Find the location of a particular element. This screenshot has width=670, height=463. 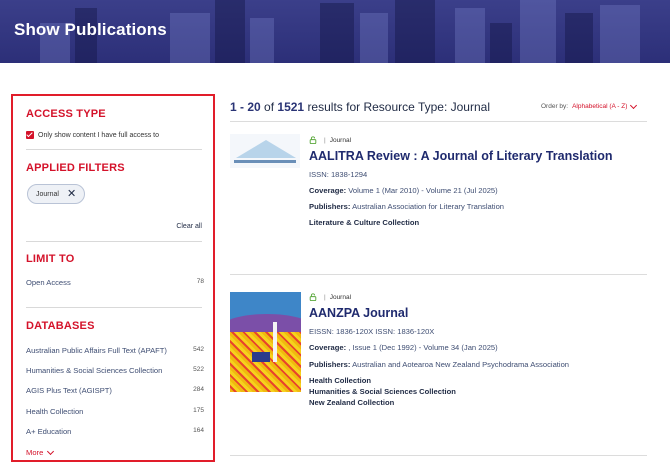

facet-open-access: Open Access 78 is located at coordinates (115, 282).